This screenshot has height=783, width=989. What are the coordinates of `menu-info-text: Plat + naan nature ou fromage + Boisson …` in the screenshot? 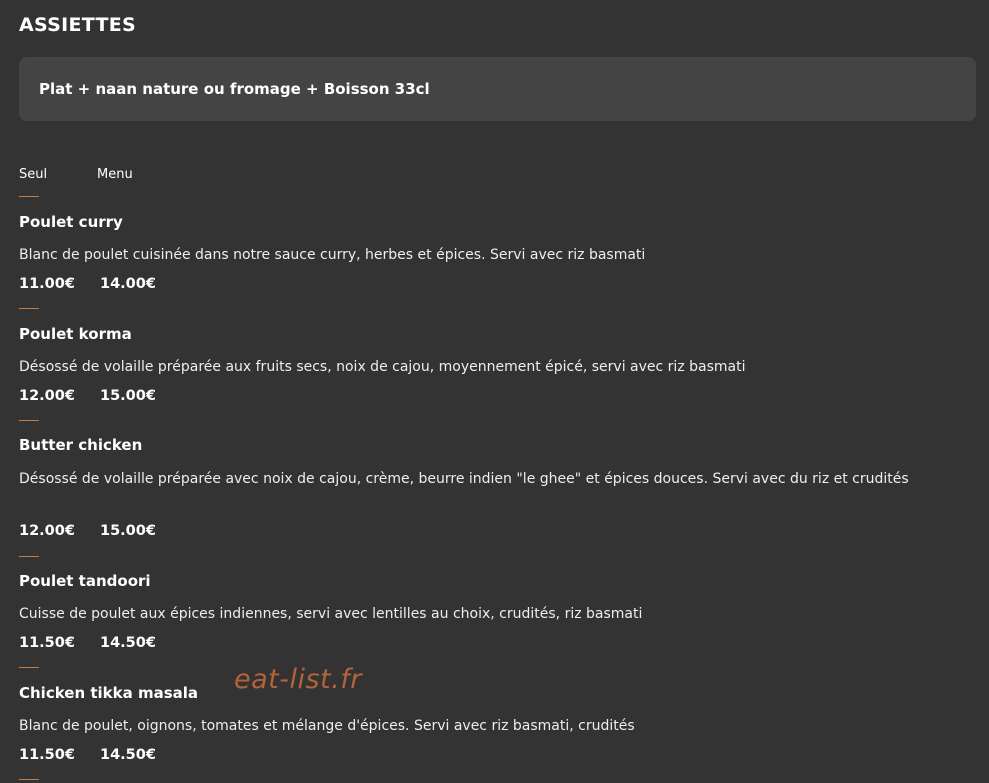 It's located at (234, 89).